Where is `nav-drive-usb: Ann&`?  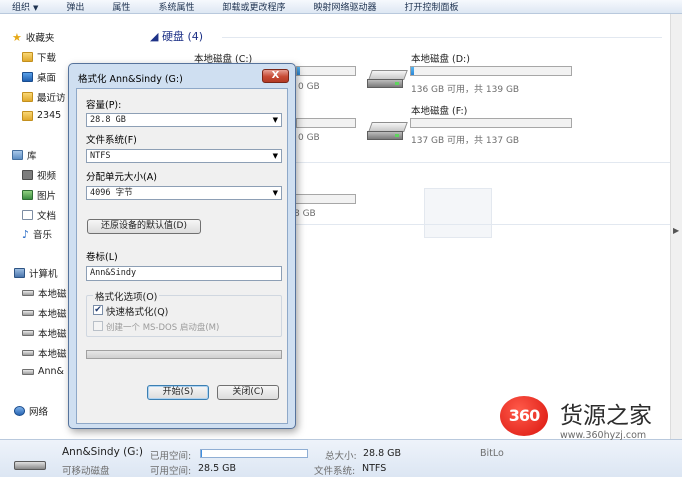 nav-drive-usb: Ann& is located at coordinates (43, 371).